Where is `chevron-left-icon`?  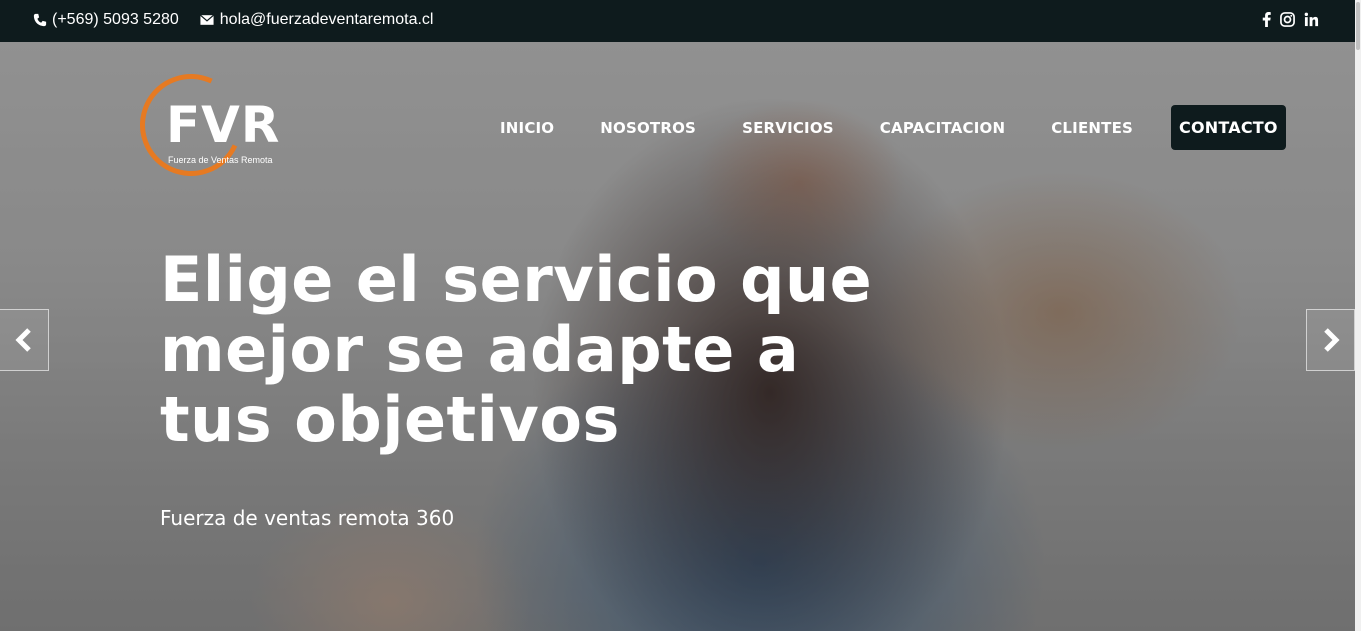 chevron-left-icon is located at coordinates (23, 340).